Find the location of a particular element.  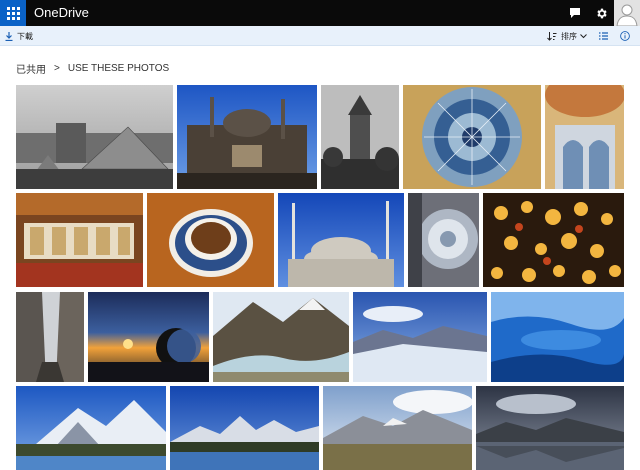

photo-turkish-coffee is located at coordinates (210, 240).